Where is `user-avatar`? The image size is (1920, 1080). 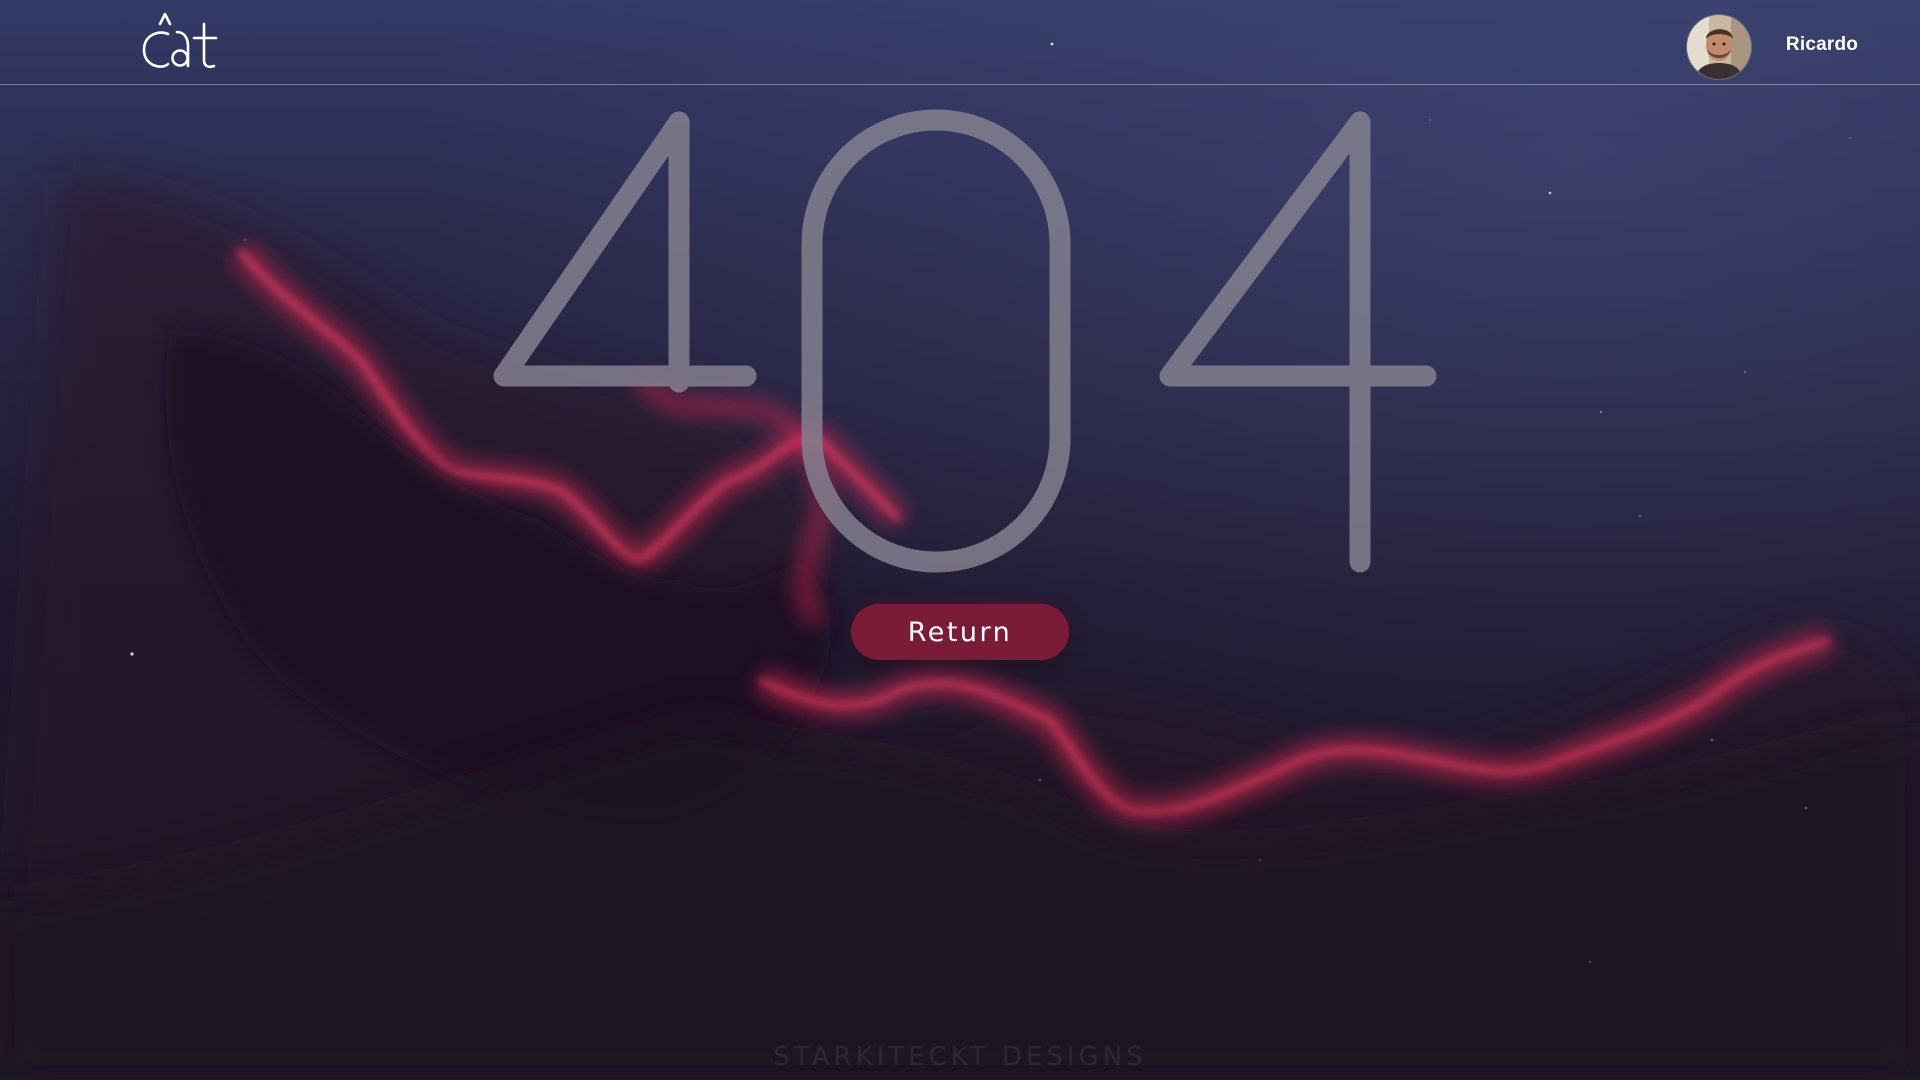
user-avatar is located at coordinates (1719, 47).